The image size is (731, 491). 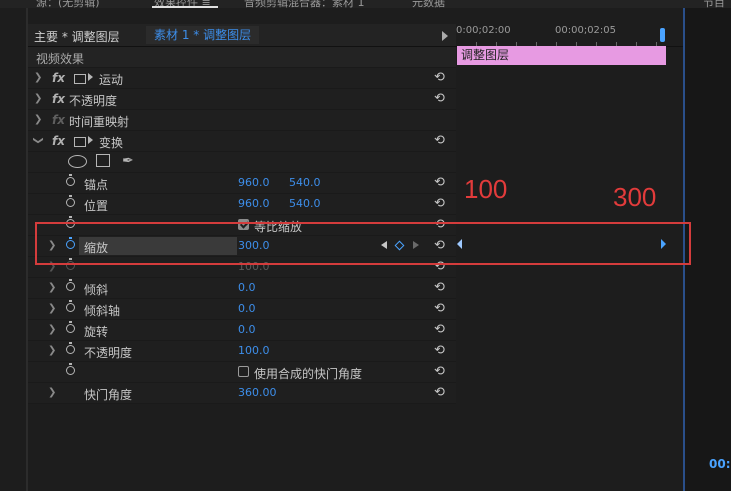 I want to click on property-row-rotation: ❯ 旋转 0.0 ⟲, so click(x=242, y=330).